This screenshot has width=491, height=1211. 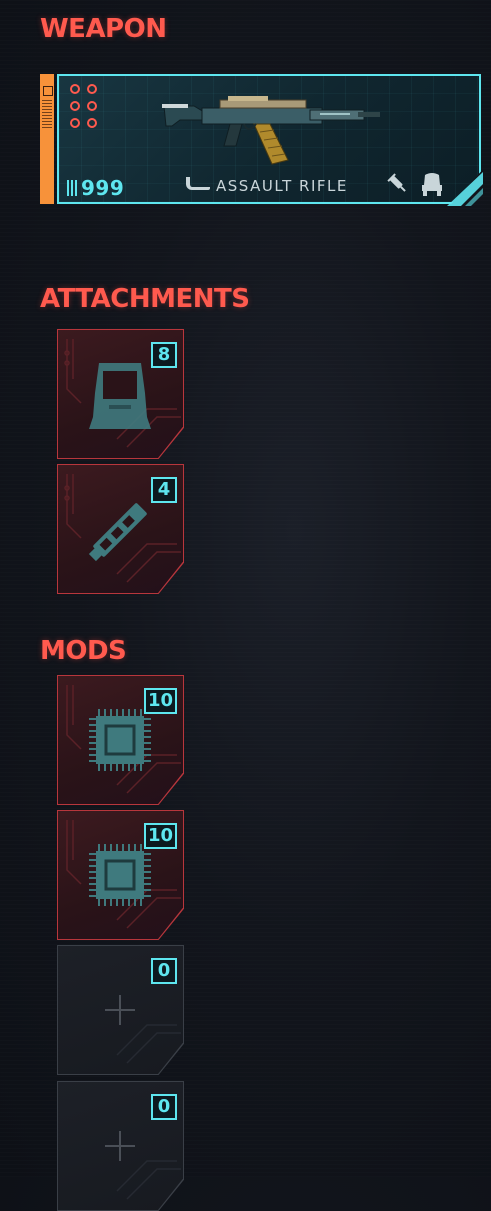 I want to click on card-corner-accent-icon, so click(x=465, y=189).